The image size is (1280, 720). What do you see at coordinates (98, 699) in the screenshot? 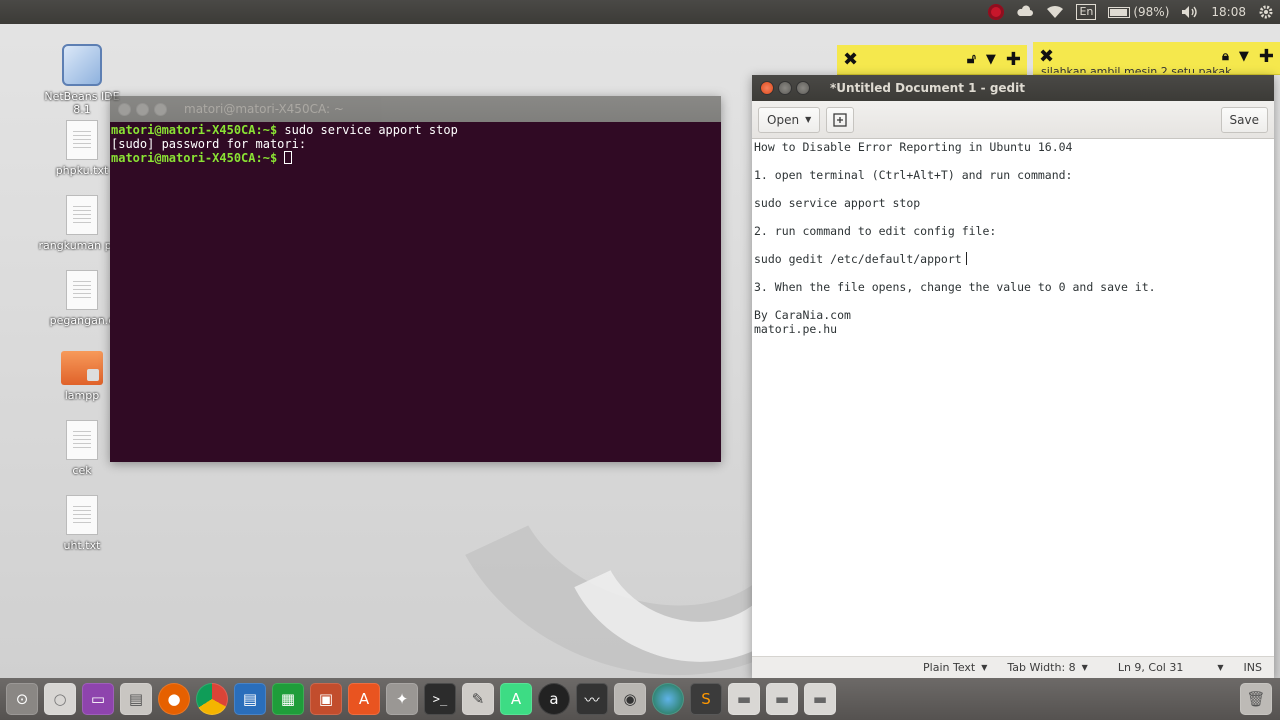
I see `purple-app-icon: ▭` at bounding box center [98, 699].